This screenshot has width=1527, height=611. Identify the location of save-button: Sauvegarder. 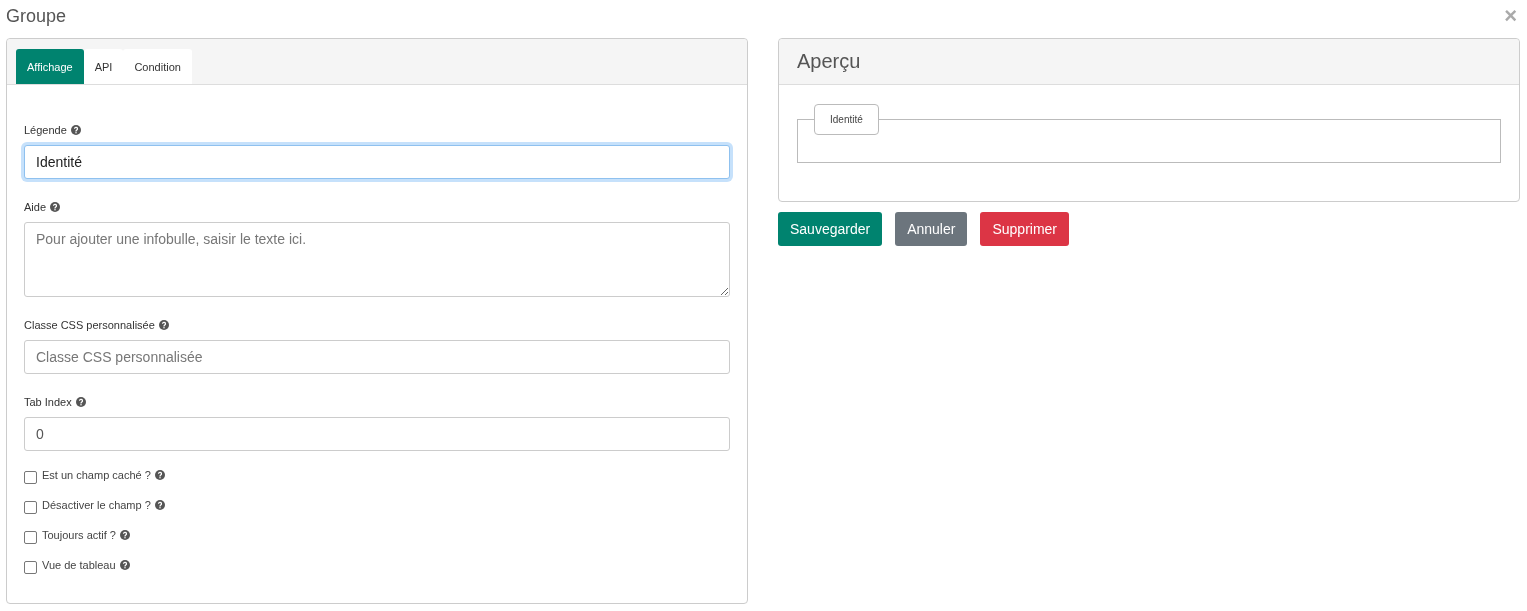
(830, 229).